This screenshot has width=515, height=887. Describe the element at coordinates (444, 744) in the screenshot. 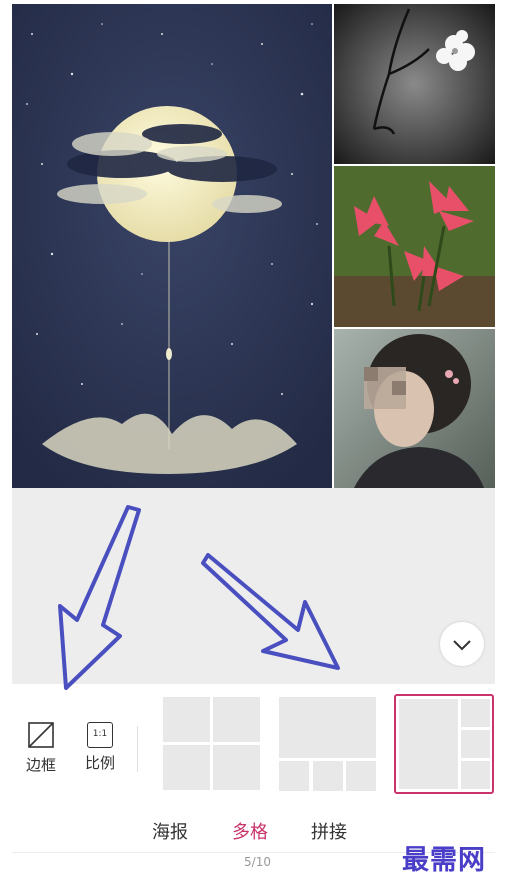

I see `layout-one-left-three-right-selected` at that location.